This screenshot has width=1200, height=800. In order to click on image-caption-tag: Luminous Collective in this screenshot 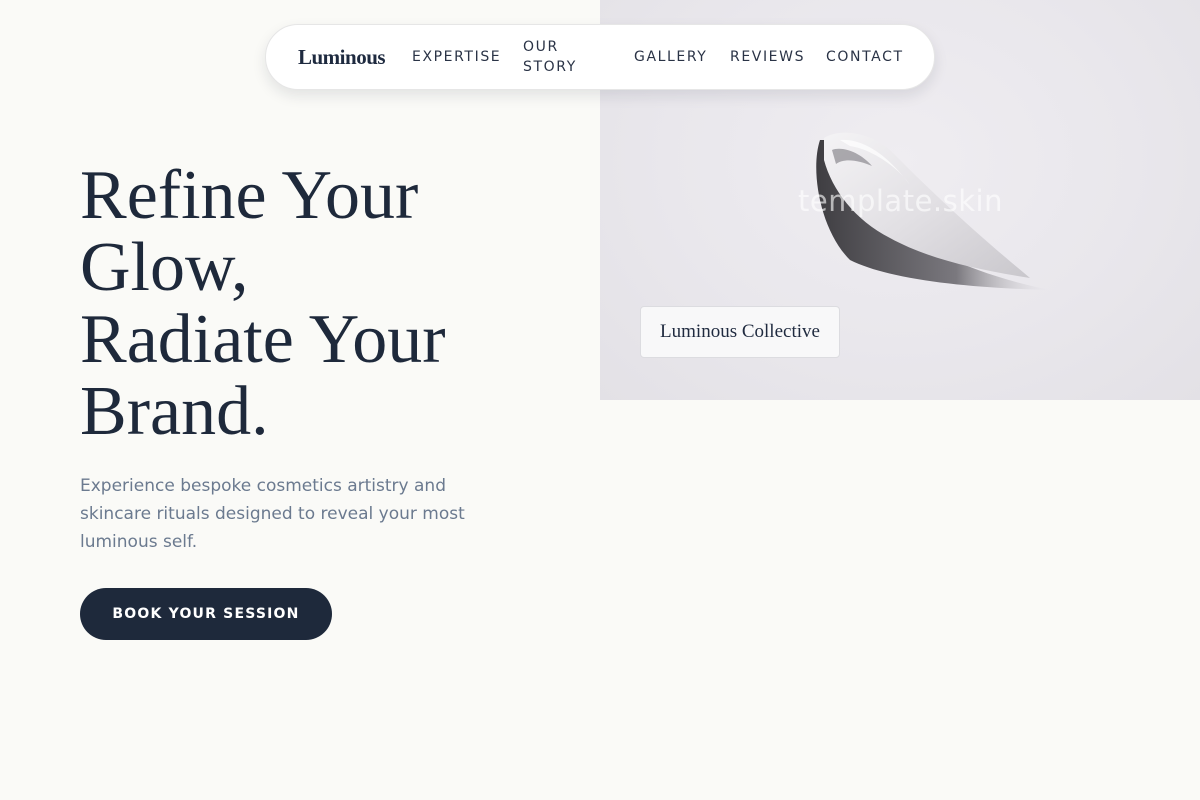, I will do `click(740, 332)`.